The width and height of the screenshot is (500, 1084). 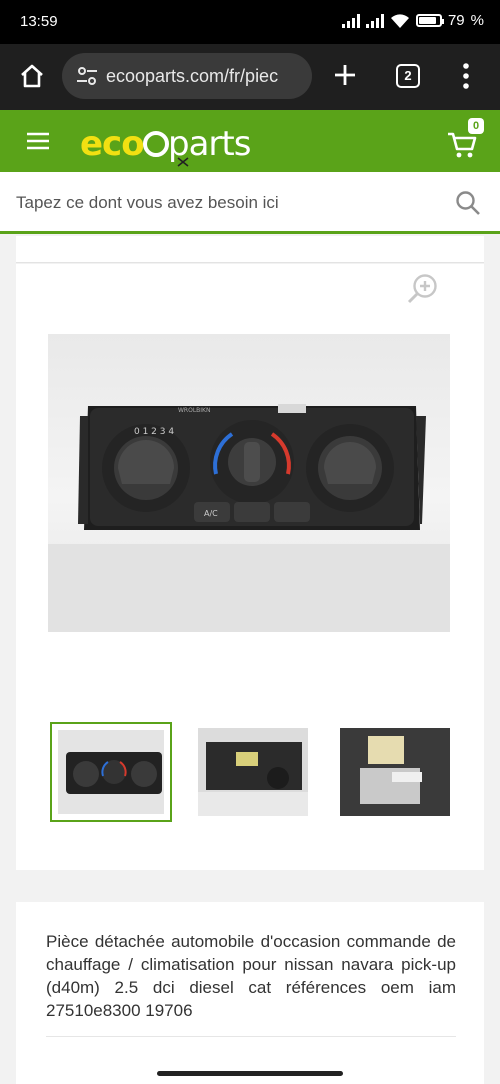 I want to click on url-text: ecooparts.com/fr/piec, so click(x=192, y=75).